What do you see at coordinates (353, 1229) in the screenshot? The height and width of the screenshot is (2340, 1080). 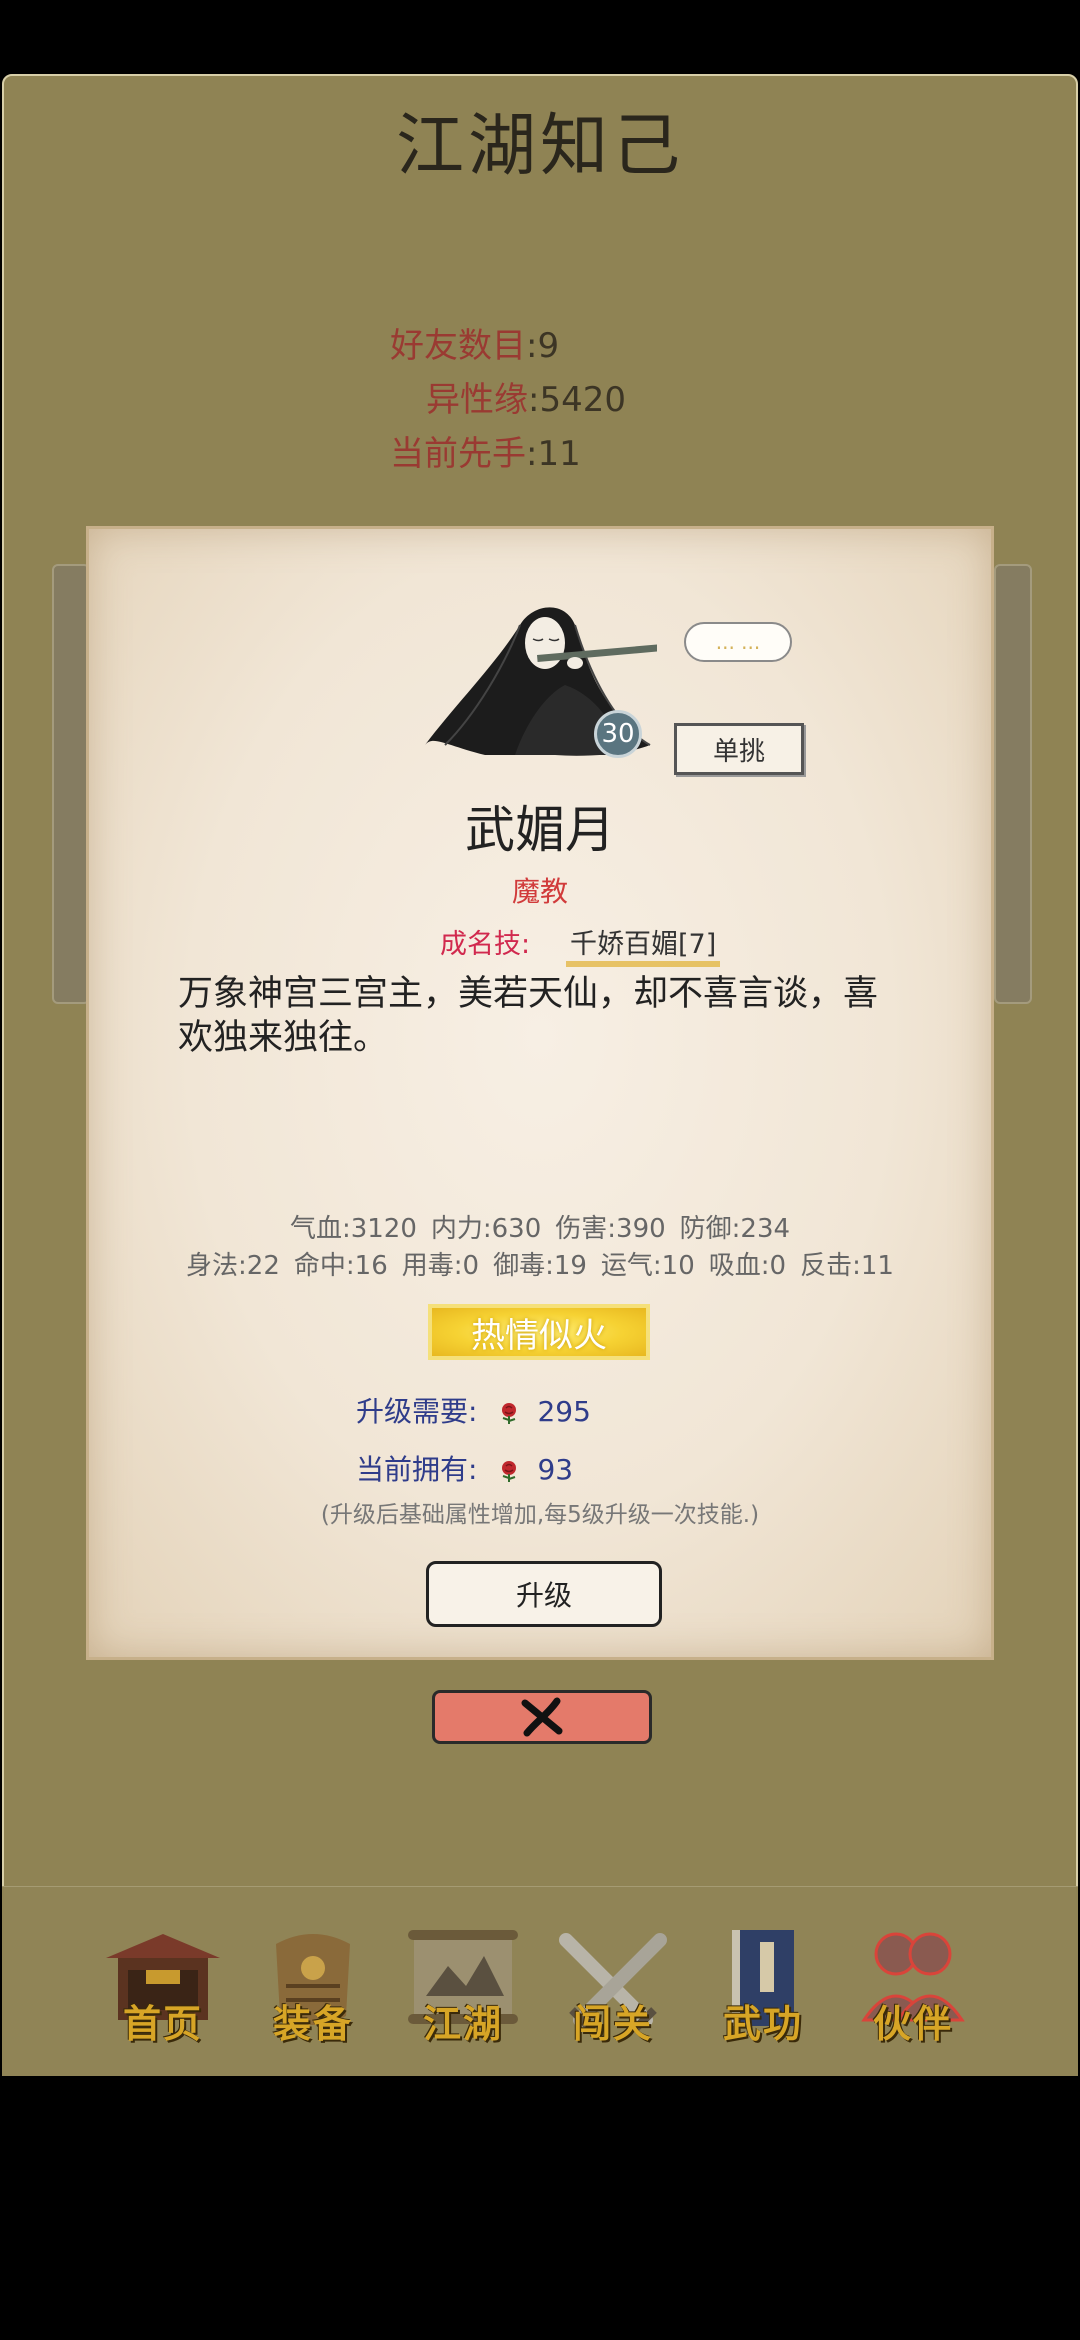 I see `stat-hp: 气血:3120` at bounding box center [353, 1229].